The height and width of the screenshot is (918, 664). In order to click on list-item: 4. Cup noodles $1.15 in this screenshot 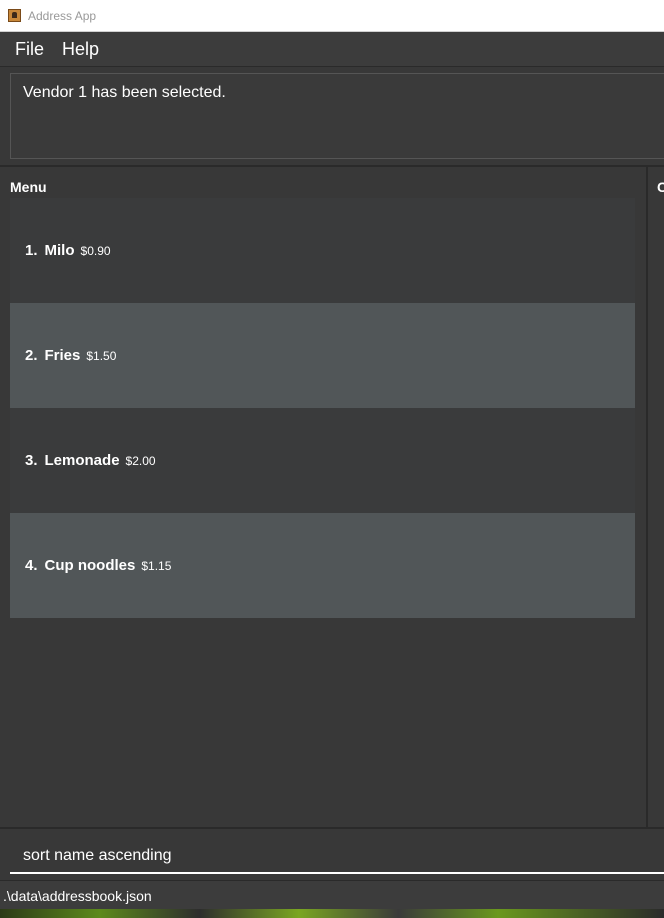, I will do `click(322, 565)`.